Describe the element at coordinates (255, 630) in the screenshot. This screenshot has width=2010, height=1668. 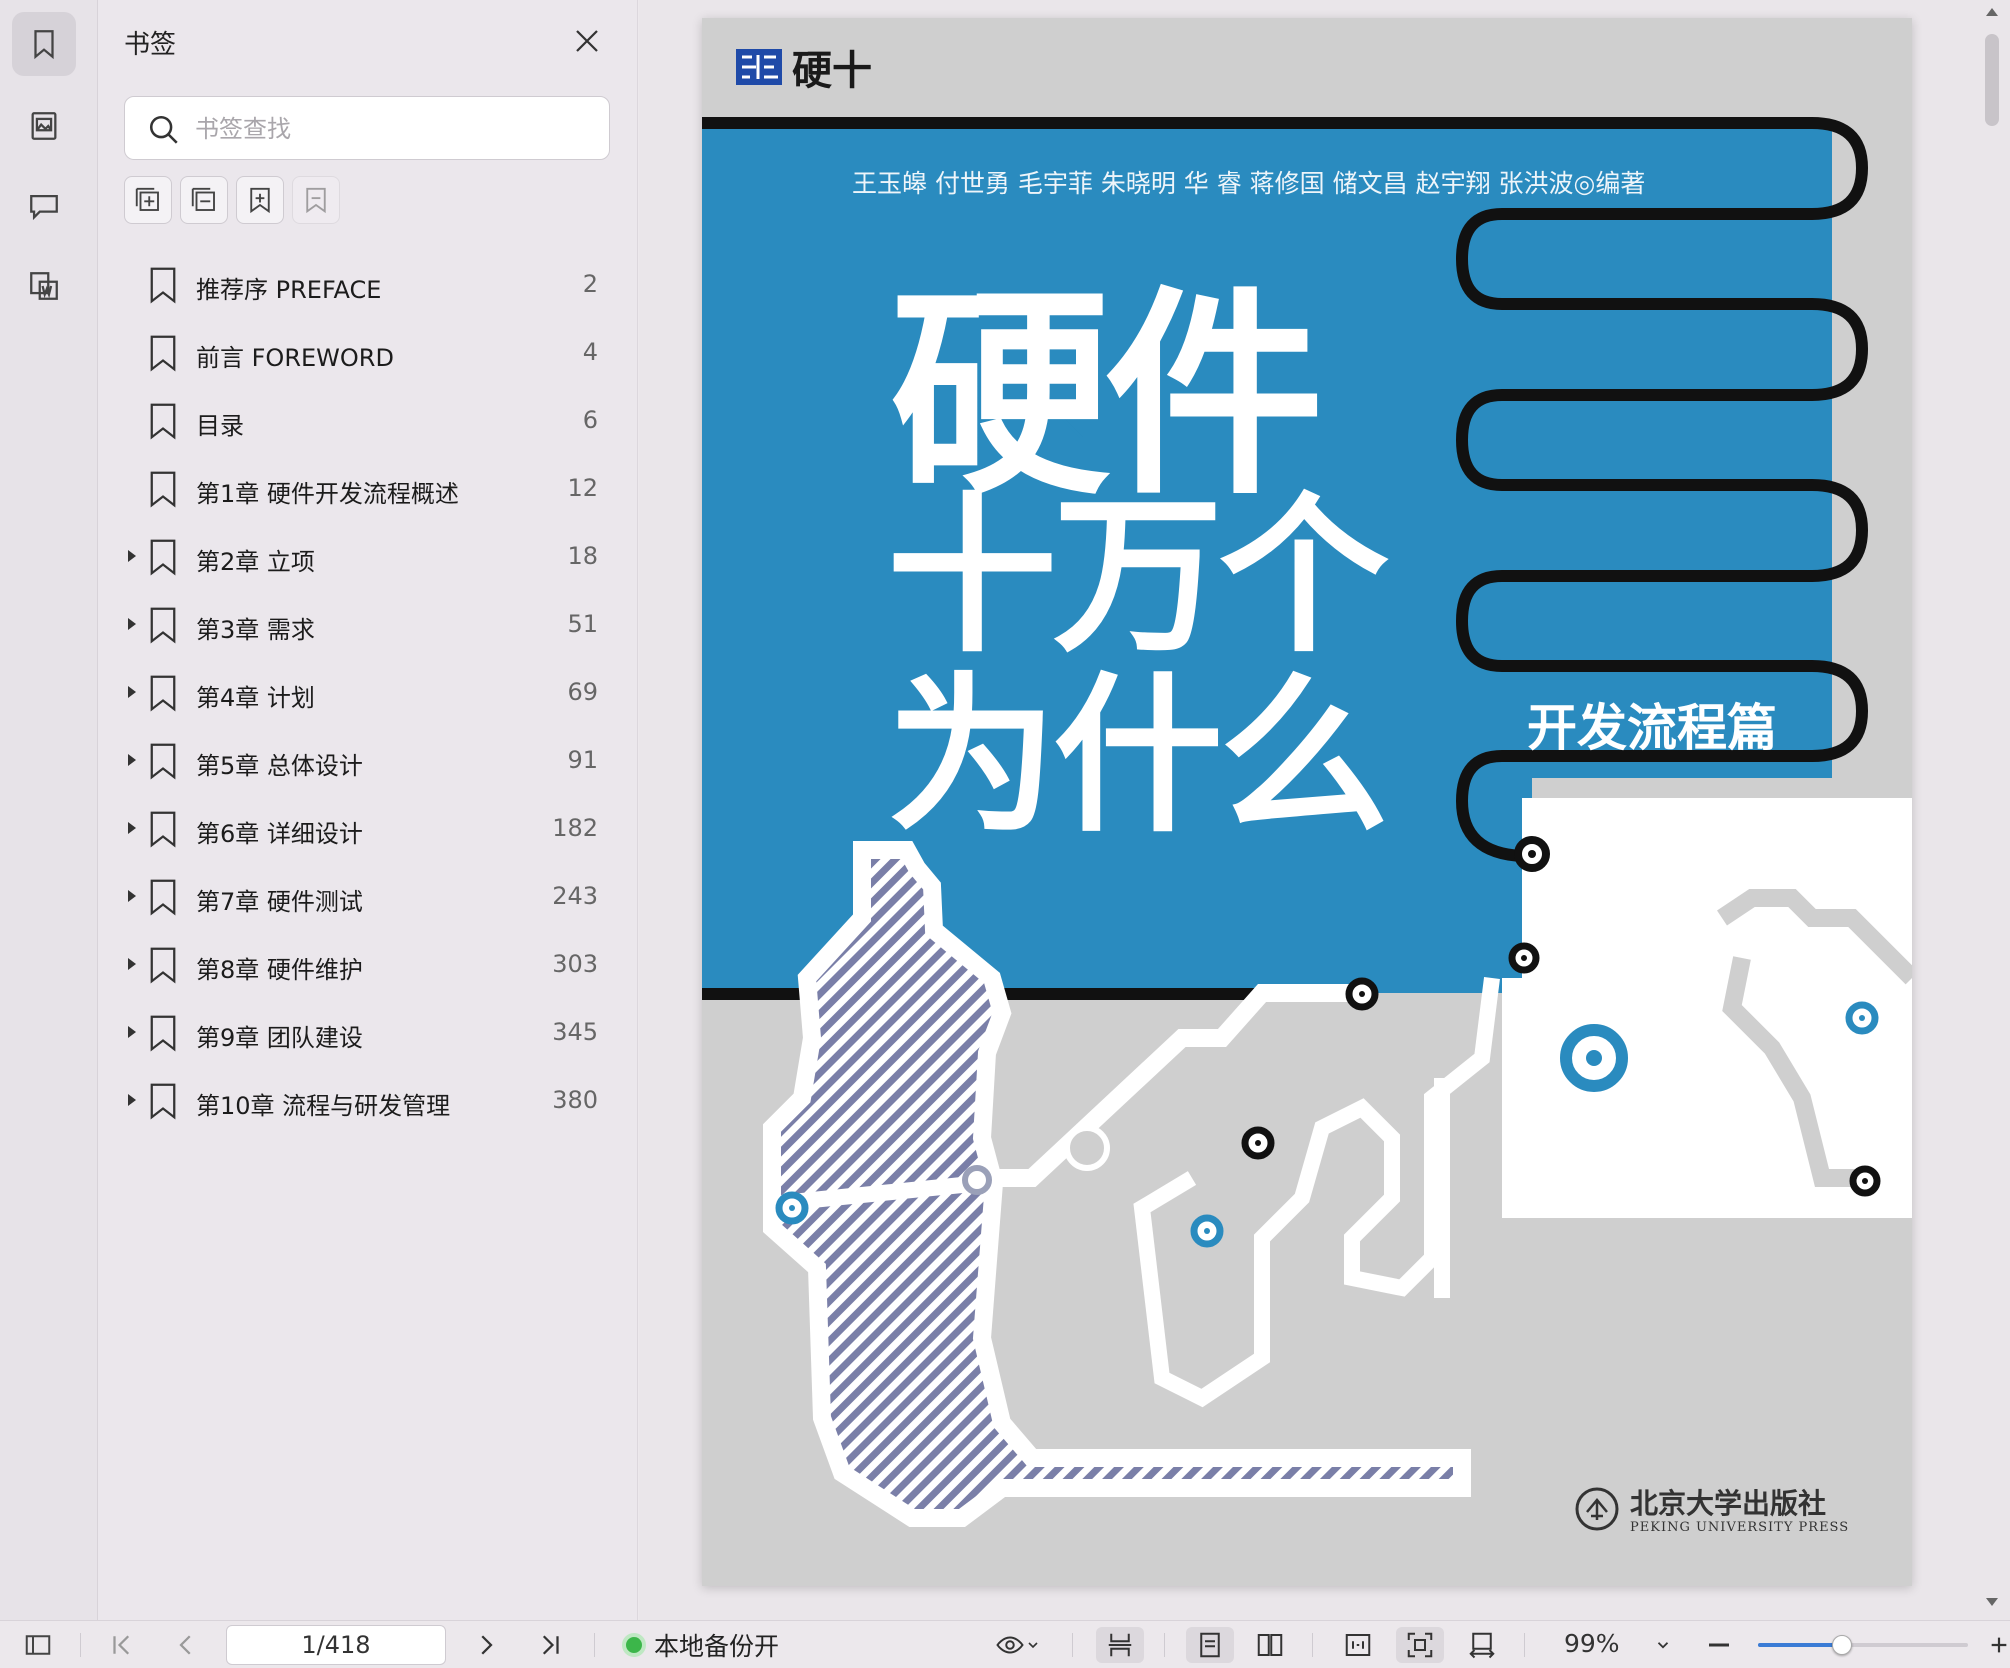
I see `bookmark-label: 第3章 需求` at that location.